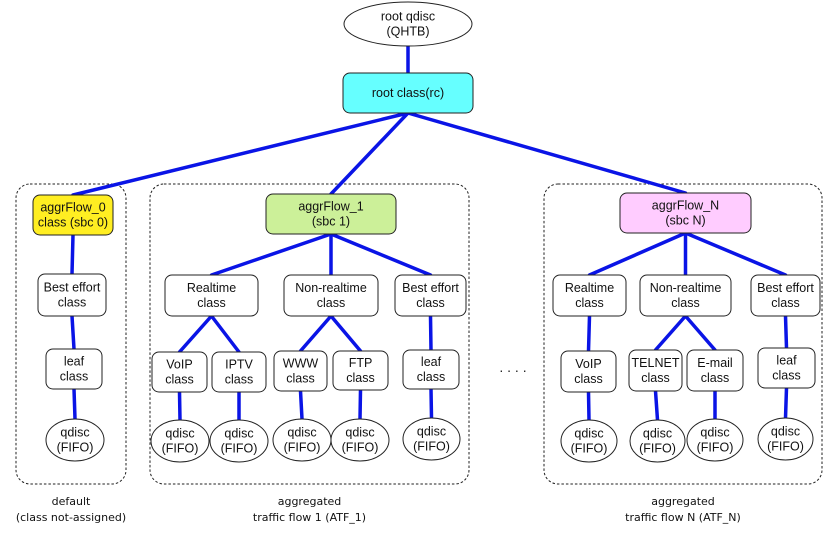 Image resolution: width=825 pixels, height=534 pixels. I want to click on node-a1-www: WWWclass, so click(300, 371).